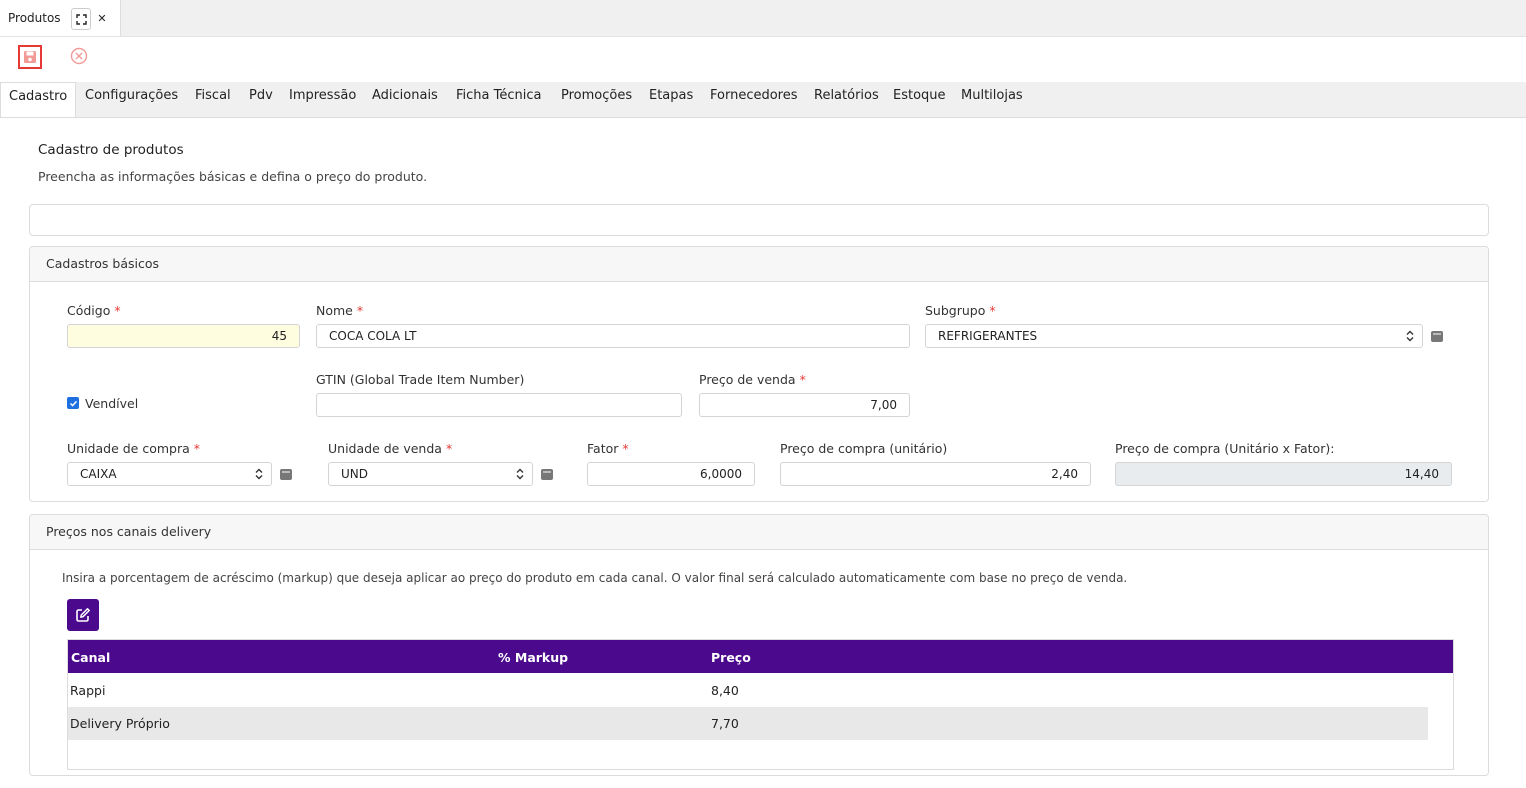 This screenshot has width=1526, height=788. I want to click on circle-x-icon, so click(79, 56).